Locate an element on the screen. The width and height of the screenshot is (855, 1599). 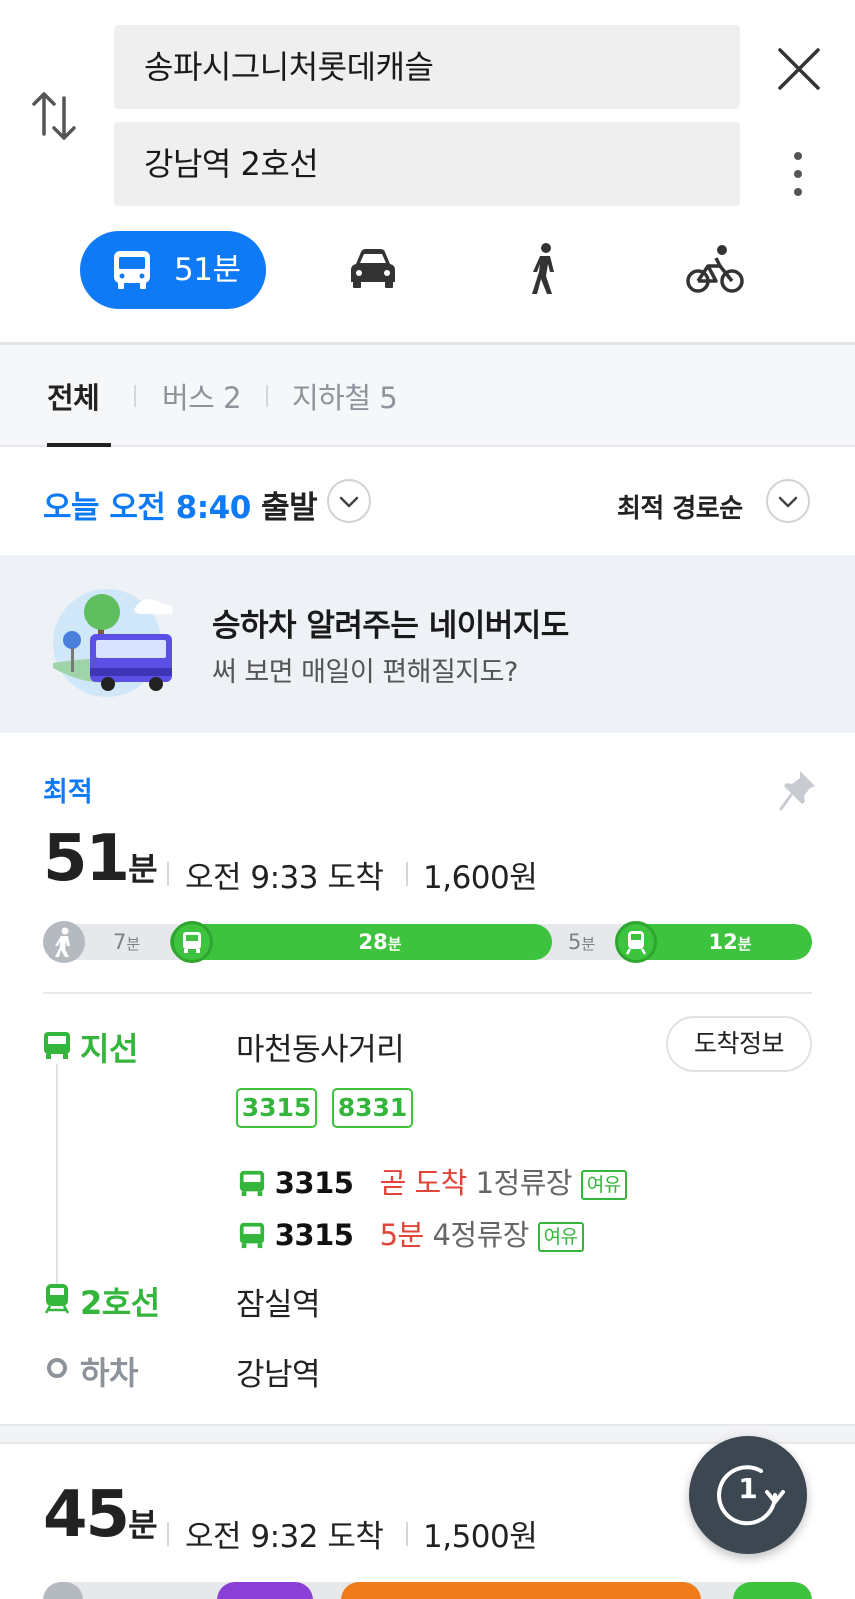
bus-illustration is located at coordinates (117, 643).